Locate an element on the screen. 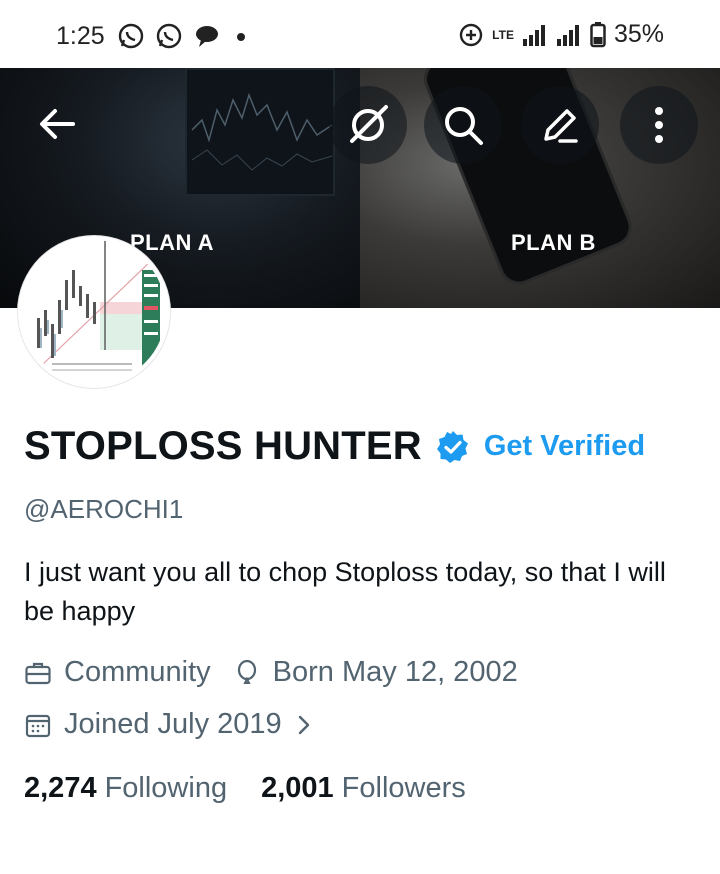  calendar-icon is located at coordinates (38, 725).